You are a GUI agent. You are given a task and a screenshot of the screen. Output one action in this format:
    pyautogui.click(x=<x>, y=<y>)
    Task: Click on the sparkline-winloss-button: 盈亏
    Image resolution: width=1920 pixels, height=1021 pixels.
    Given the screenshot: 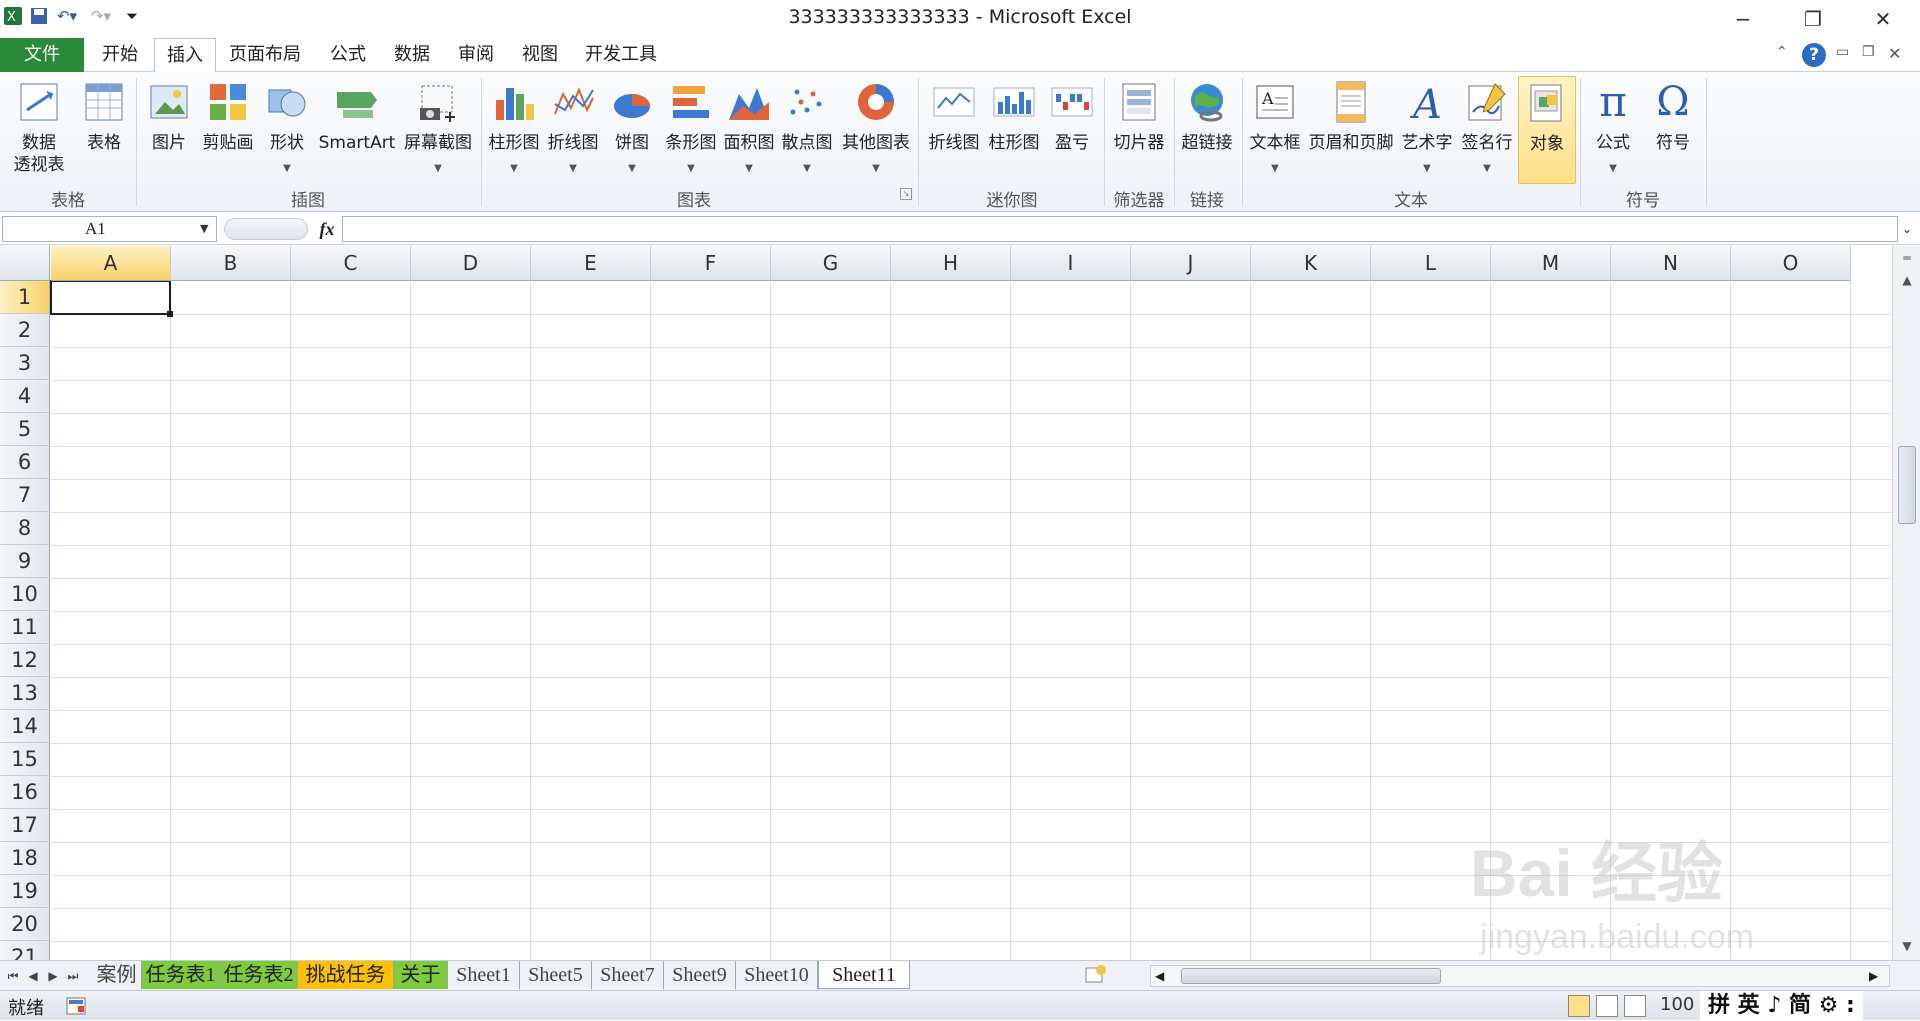 What is the action you would take?
    pyautogui.click(x=1072, y=130)
    